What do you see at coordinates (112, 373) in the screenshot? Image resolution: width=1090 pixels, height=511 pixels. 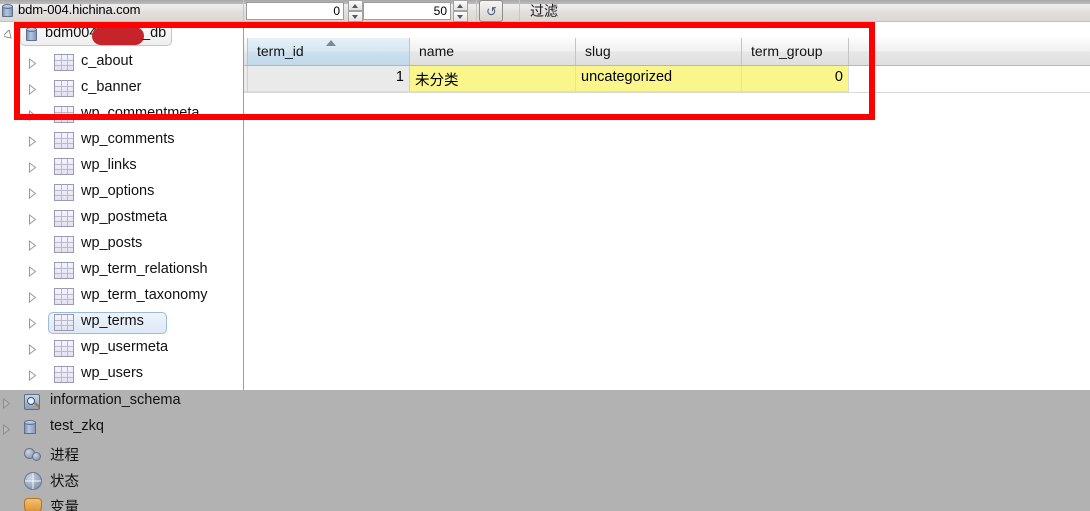 I see `tree-item-label: wp_users` at bounding box center [112, 373].